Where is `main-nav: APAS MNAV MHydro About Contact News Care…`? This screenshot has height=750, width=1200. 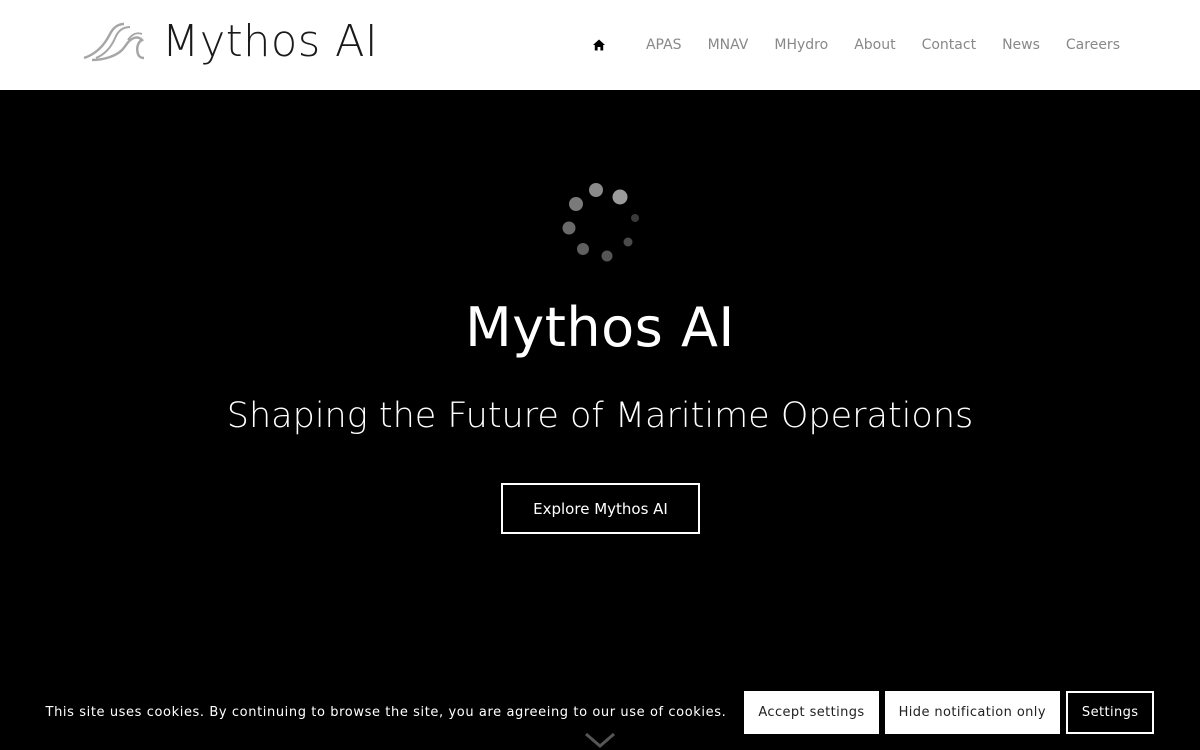 main-nav: APAS MNAV MHydro About Contact News Care… is located at coordinates (856, 45).